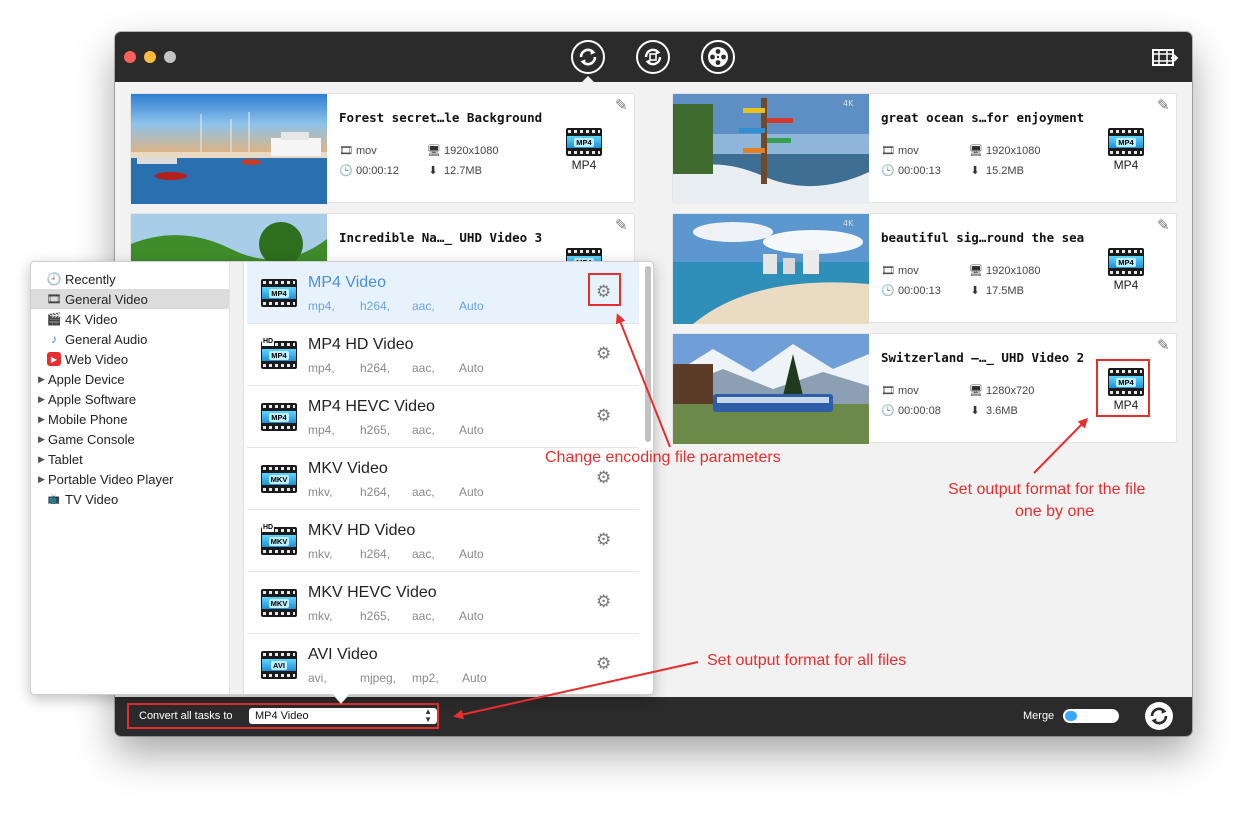 The image size is (1248, 816). What do you see at coordinates (1047, 489) in the screenshot?
I see `annotation-one-by-one-line1: Set output format for the file` at bounding box center [1047, 489].